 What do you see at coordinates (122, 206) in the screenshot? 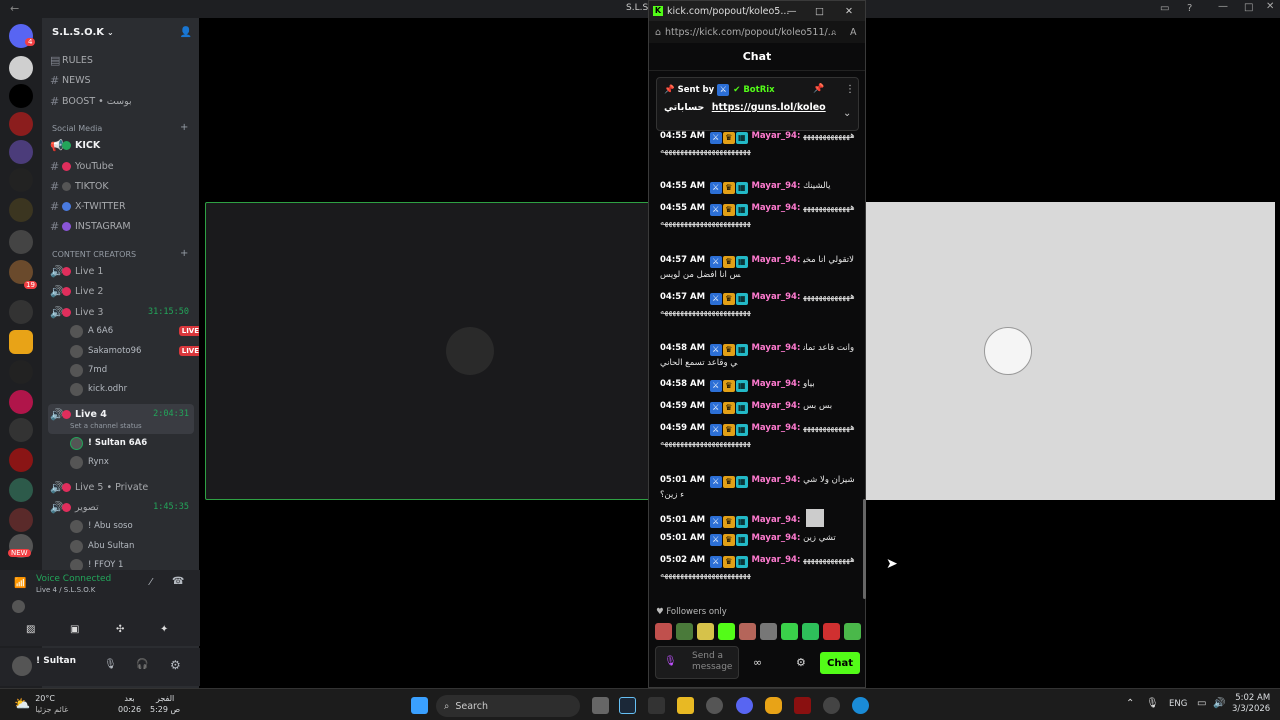
I see `channel-x-twitter: # X-TWITTER` at bounding box center [122, 206].